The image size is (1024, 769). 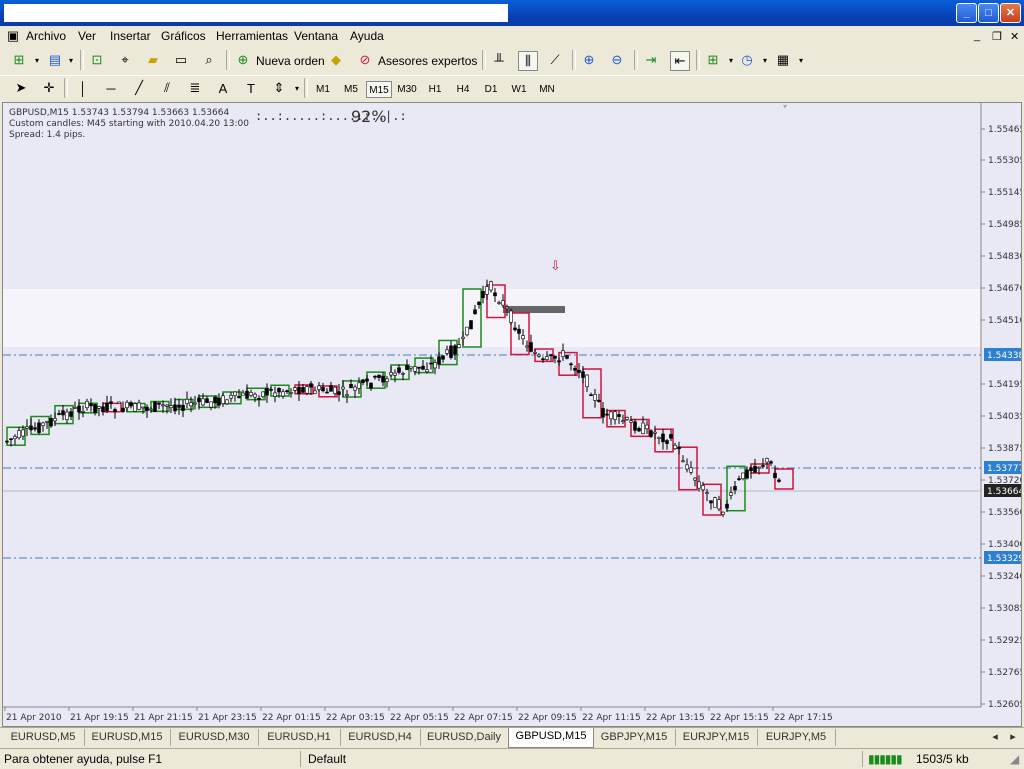 What do you see at coordinates (291, 718) in the screenshot?
I see `time-tick-label: 22 Apr 01:15` at bounding box center [291, 718].